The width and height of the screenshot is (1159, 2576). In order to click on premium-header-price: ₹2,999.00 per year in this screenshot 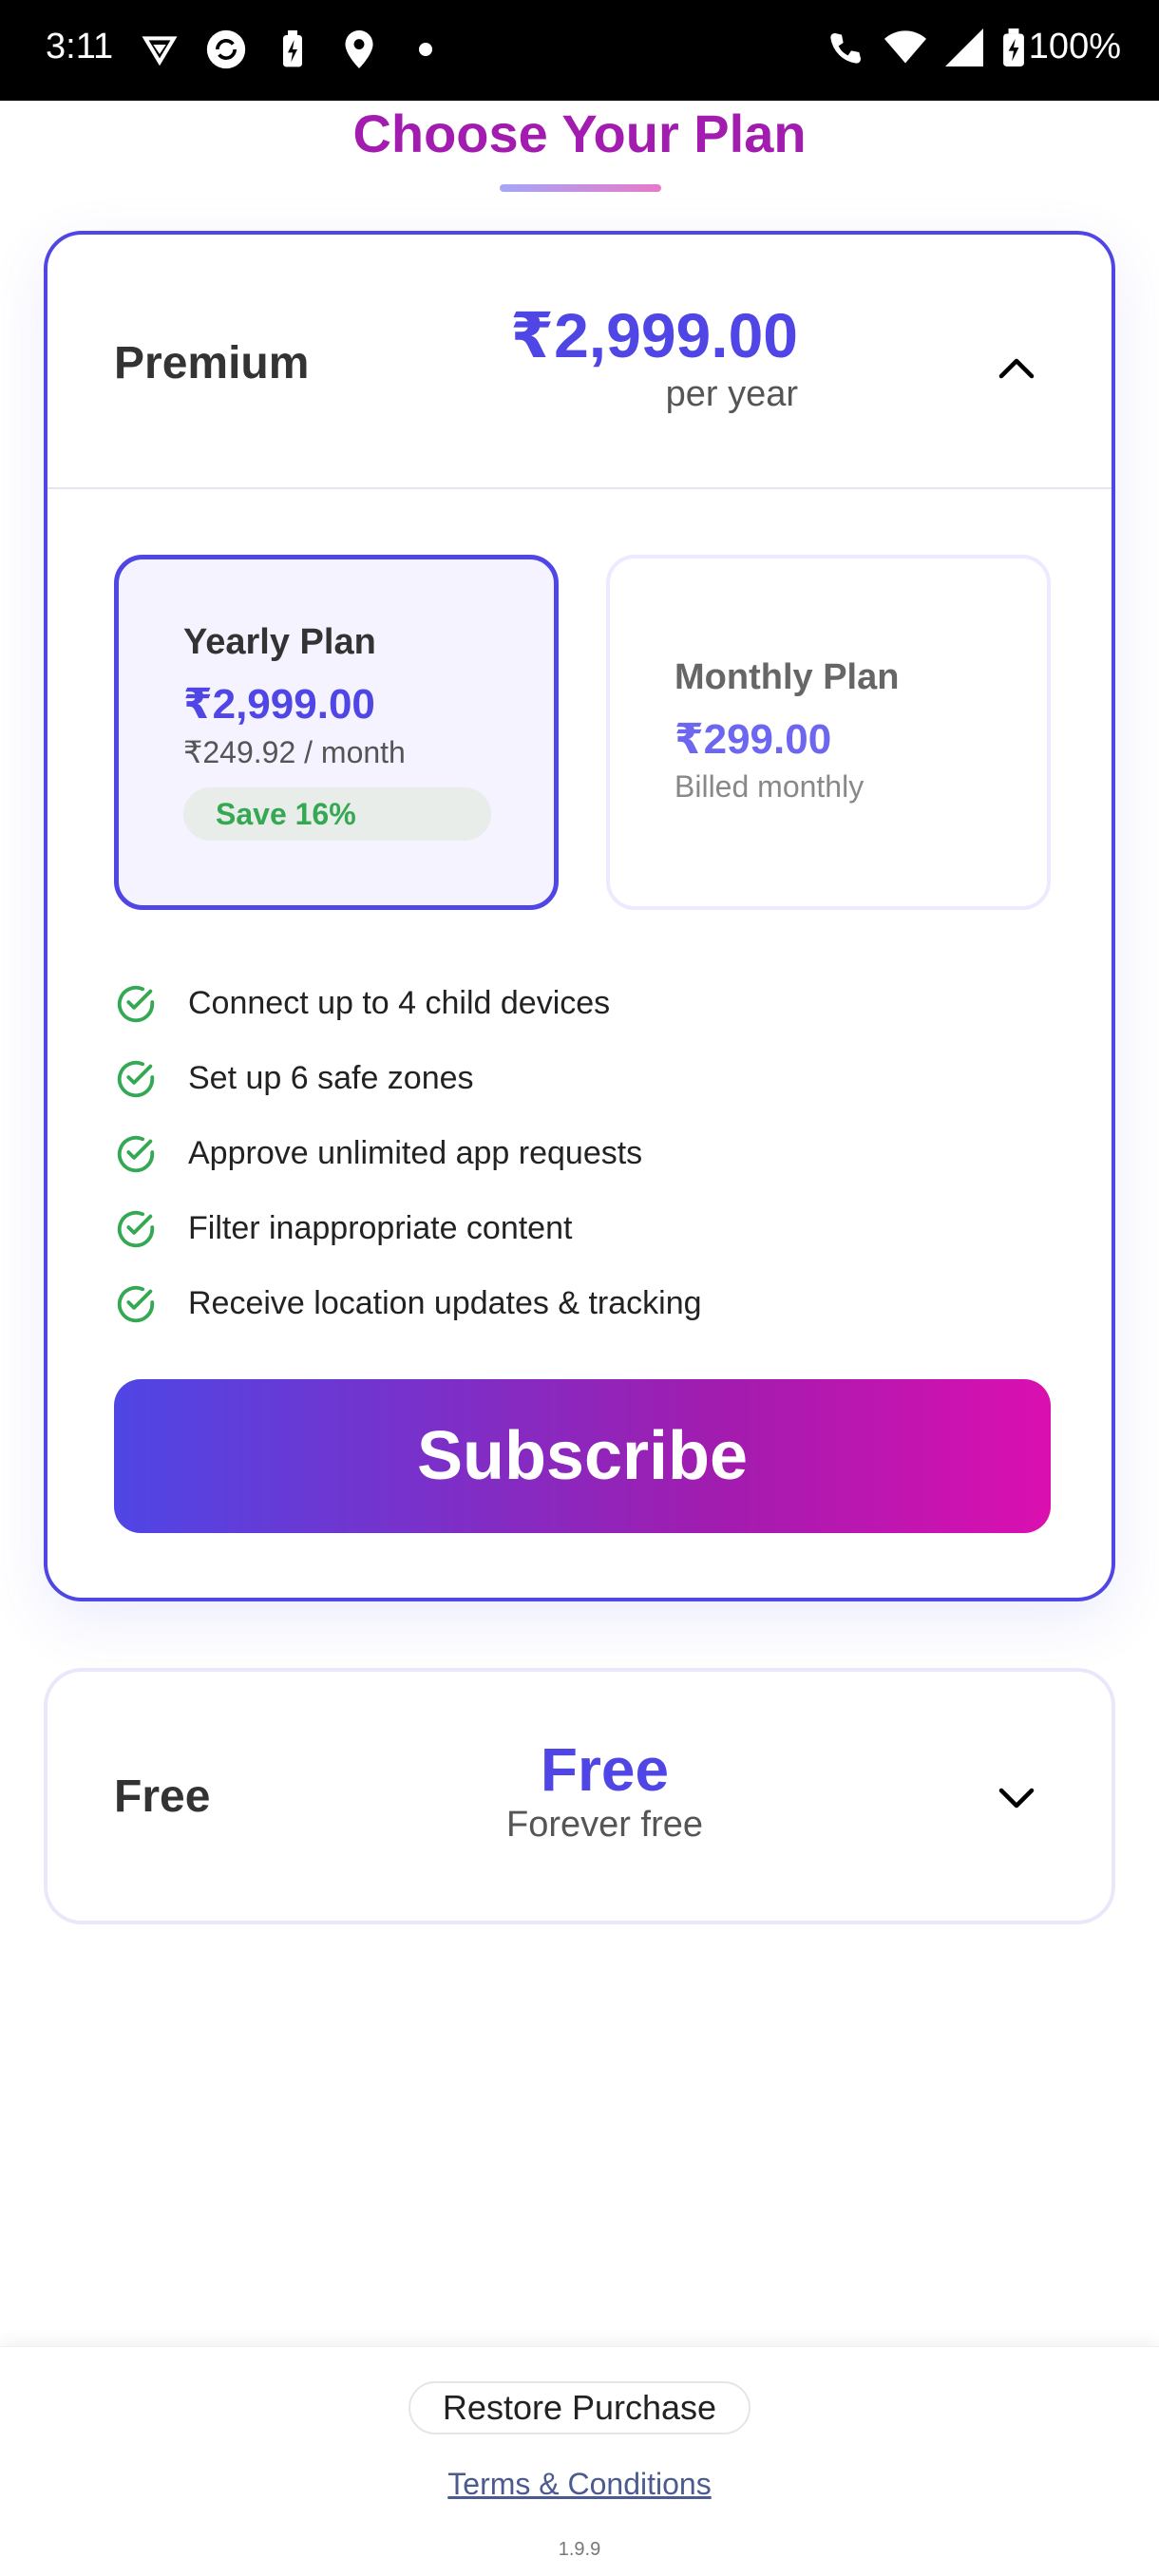, I will do `click(654, 358)`.